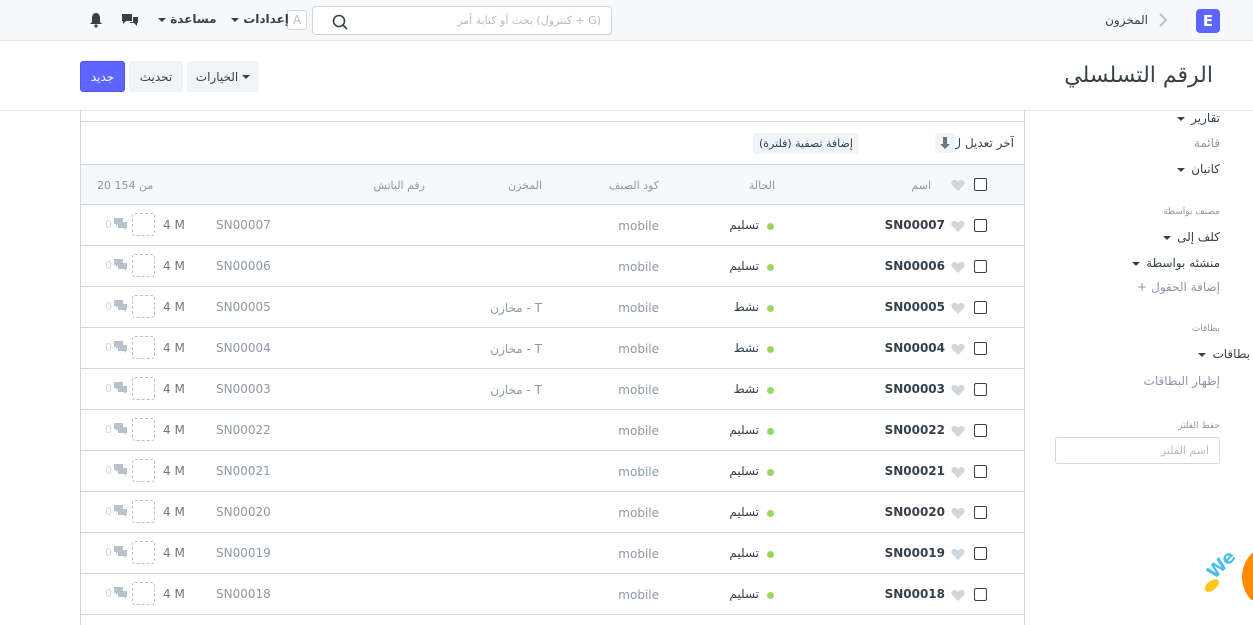 Image resolution: width=1253 pixels, height=625 pixels. What do you see at coordinates (1176, 263) in the screenshot?
I see `sidebar-item-created-by: منشئه بواسطة` at bounding box center [1176, 263].